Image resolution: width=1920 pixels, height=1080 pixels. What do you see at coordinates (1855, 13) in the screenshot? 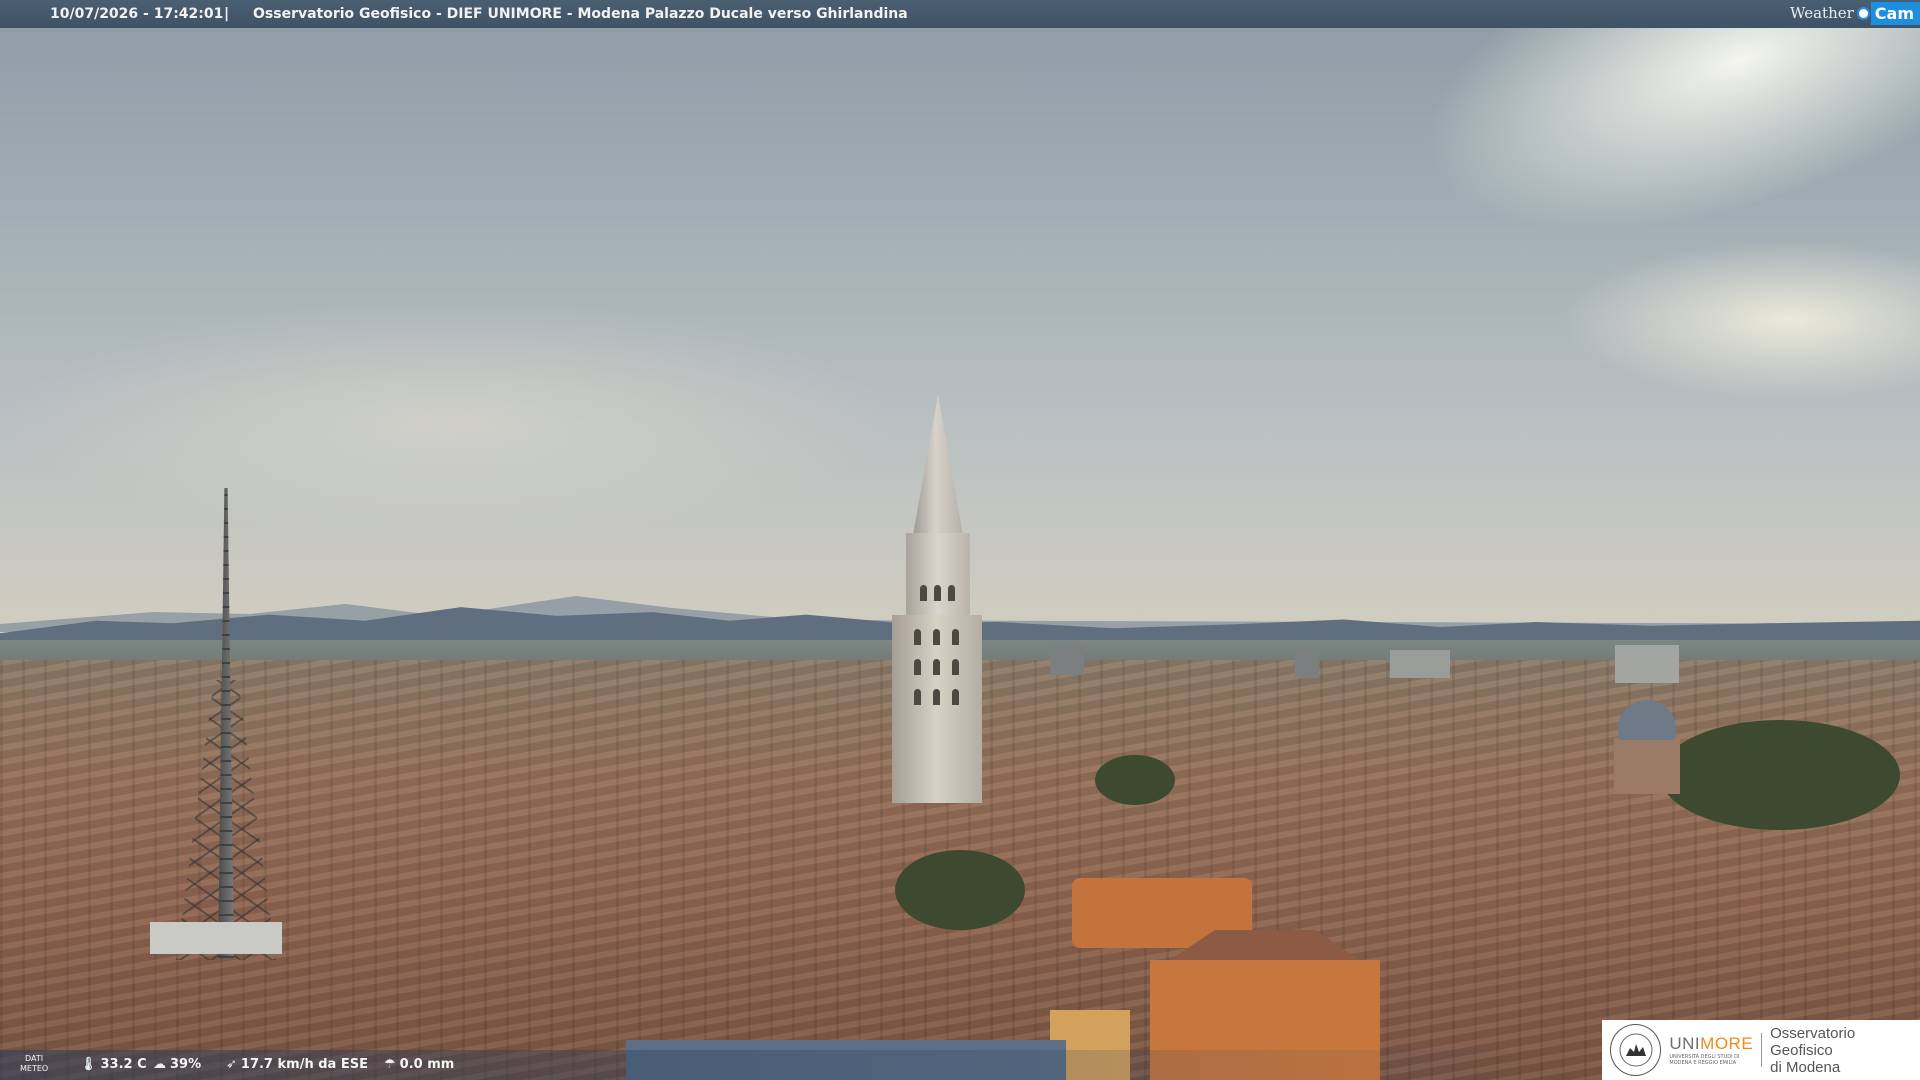
I see `weathercam-logo: Weather Cam` at bounding box center [1855, 13].